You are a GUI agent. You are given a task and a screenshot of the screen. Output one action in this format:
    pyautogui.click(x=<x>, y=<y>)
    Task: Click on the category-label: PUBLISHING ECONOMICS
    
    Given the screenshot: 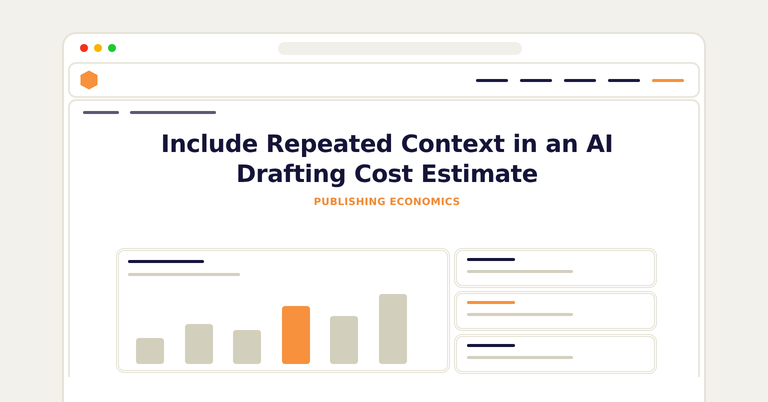 What is the action you would take?
    pyautogui.click(x=387, y=202)
    